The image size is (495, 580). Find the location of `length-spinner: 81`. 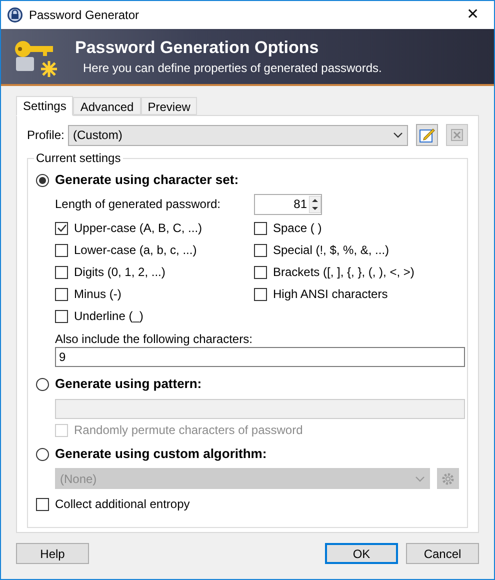

length-spinner: 81 is located at coordinates (288, 204).